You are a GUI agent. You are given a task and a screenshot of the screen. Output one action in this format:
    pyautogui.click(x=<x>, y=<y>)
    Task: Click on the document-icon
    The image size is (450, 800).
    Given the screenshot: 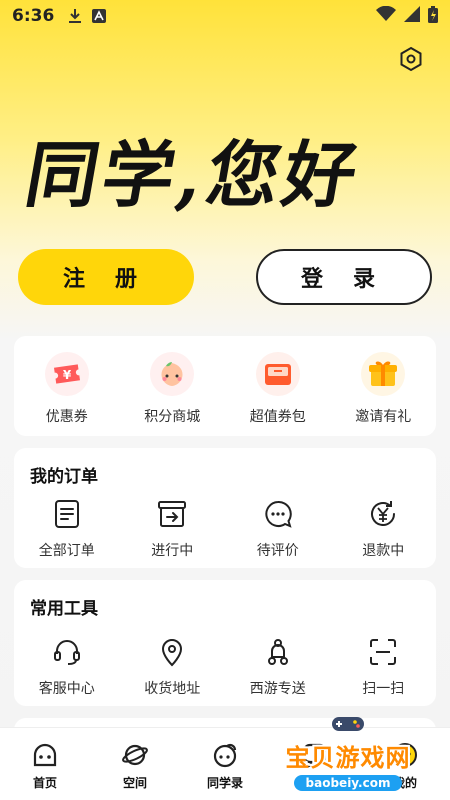 What is the action you would take?
    pyautogui.click(x=67, y=514)
    